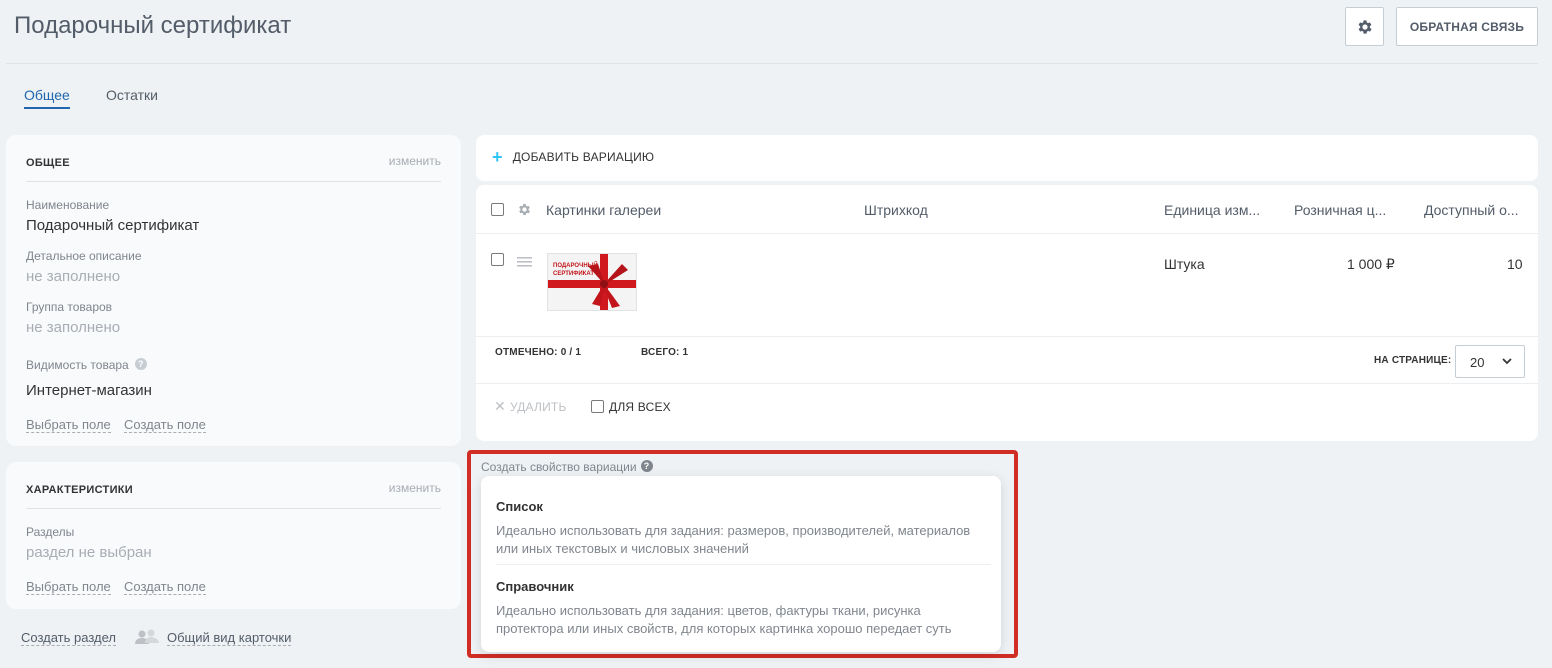  Describe the element at coordinates (597, 406) in the screenshot. I see `for-all-checkbox` at that location.